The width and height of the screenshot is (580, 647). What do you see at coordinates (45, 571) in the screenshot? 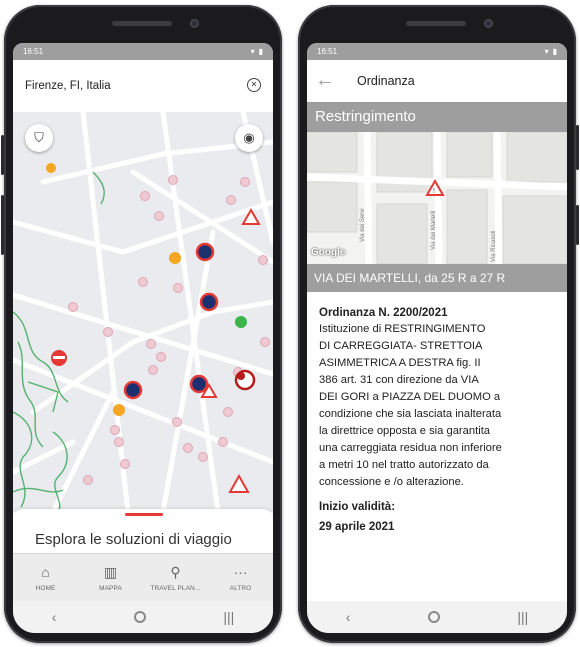
I see `home-icon: ⌂` at bounding box center [45, 571].